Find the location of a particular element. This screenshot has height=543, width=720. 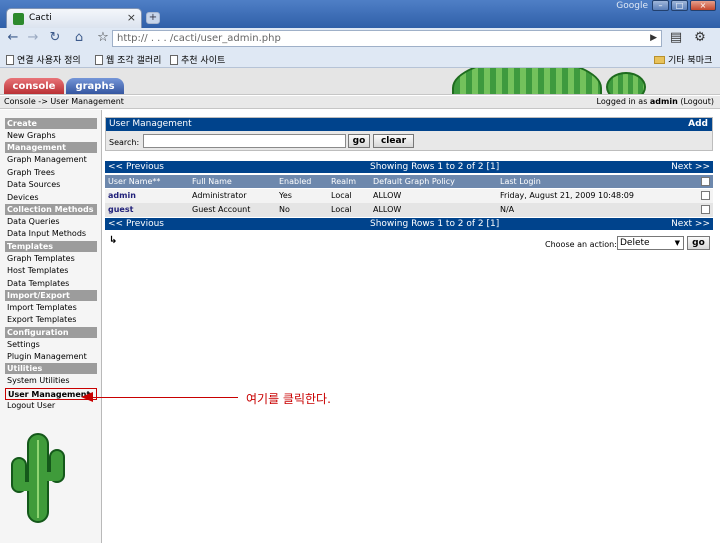

tab-title: Cacti is located at coordinates (40, 18).